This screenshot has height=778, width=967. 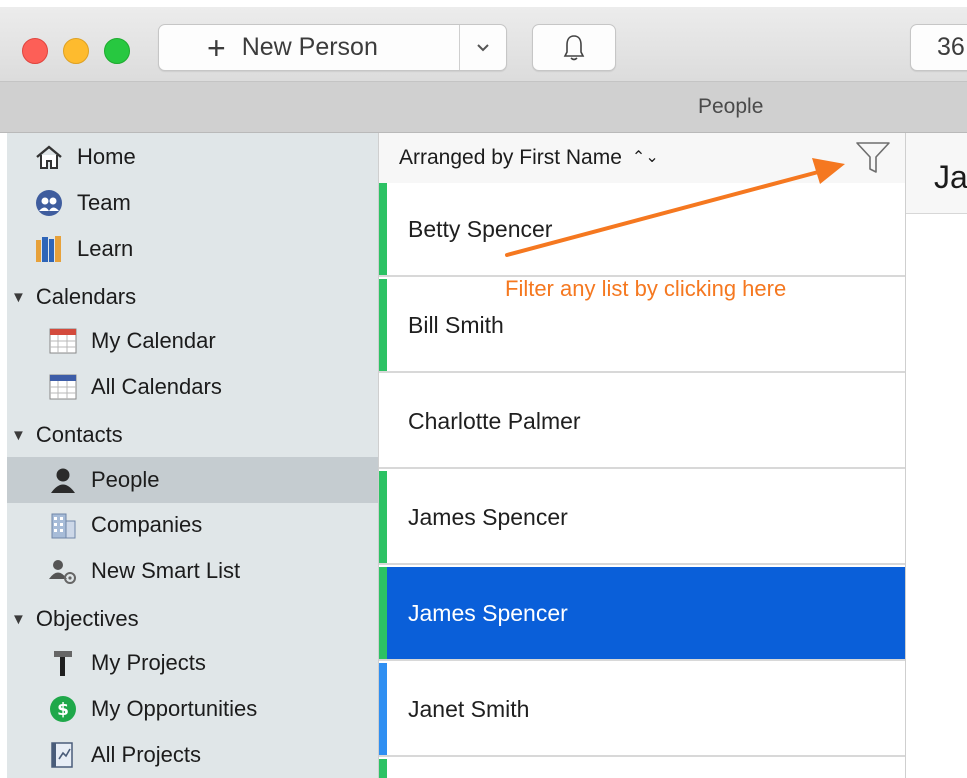 What do you see at coordinates (480, 229) in the screenshot?
I see `person-name: Betty Spencer` at bounding box center [480, 229].